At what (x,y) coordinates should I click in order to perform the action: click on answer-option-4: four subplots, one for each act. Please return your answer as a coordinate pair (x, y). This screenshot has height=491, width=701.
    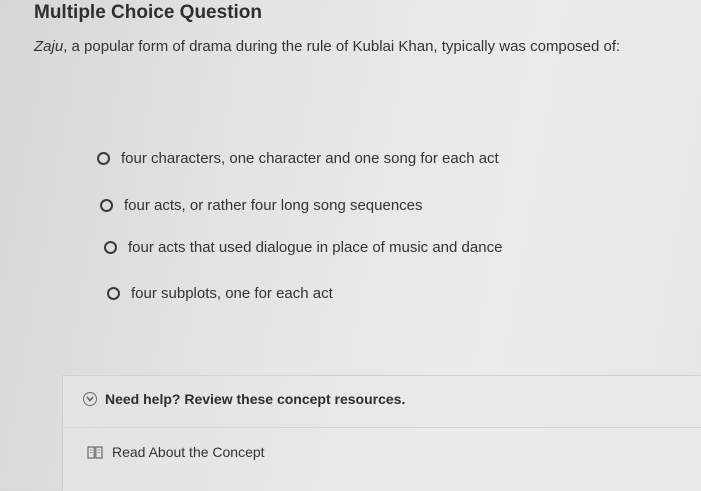
    Looking at the image, I should click on (220, 293).